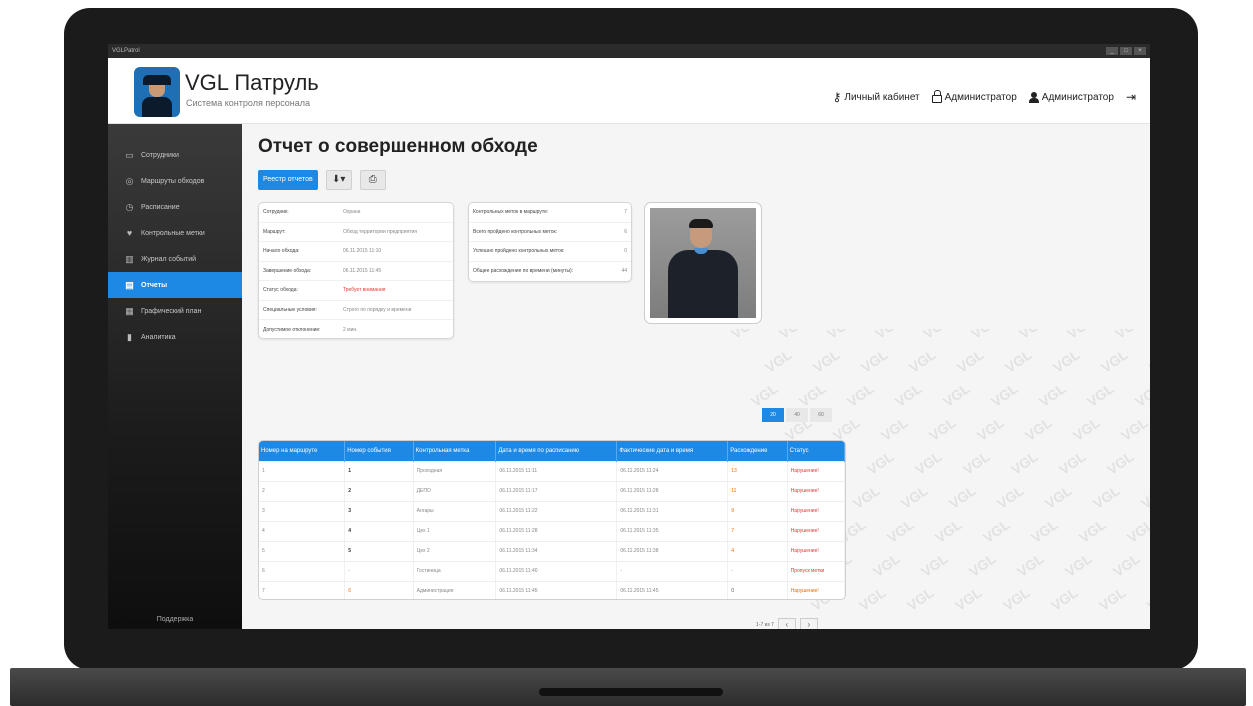 The image size is (1253, 706). I want to click on window-controls: _ □ ×, so click(1126, 51).